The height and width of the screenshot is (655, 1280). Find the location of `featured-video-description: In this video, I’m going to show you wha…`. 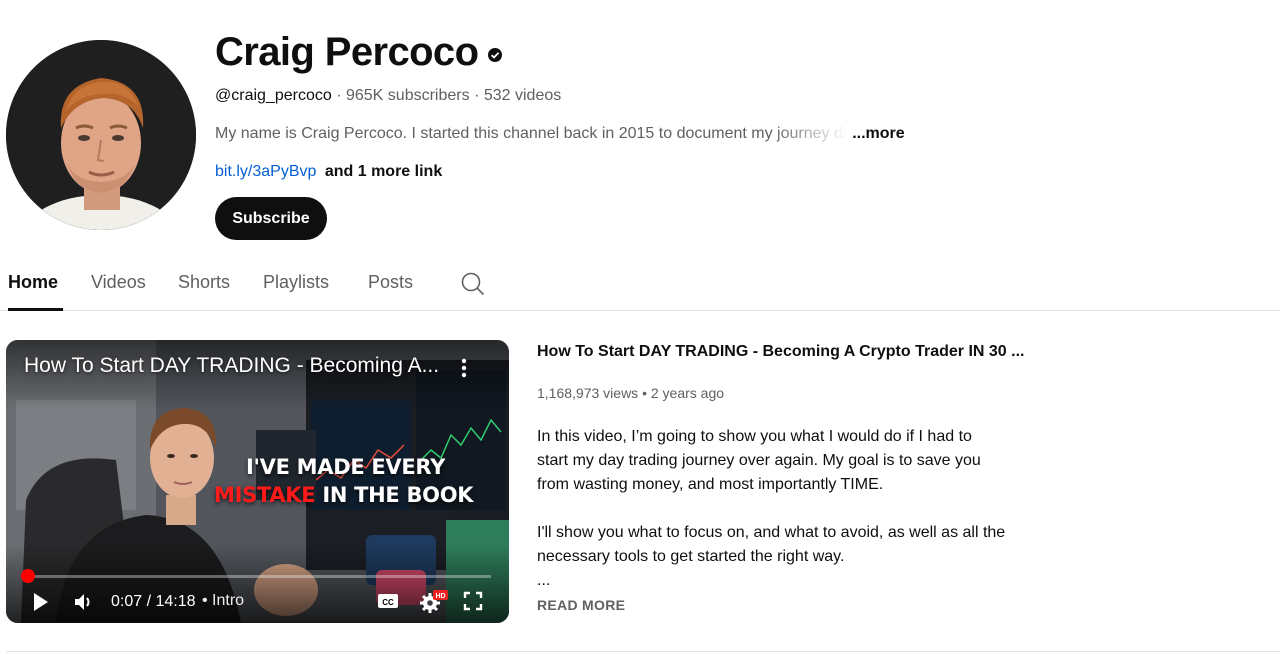

featured-video-description: In this video, I’m going to show you wha… is located at coordinates (772, 509).